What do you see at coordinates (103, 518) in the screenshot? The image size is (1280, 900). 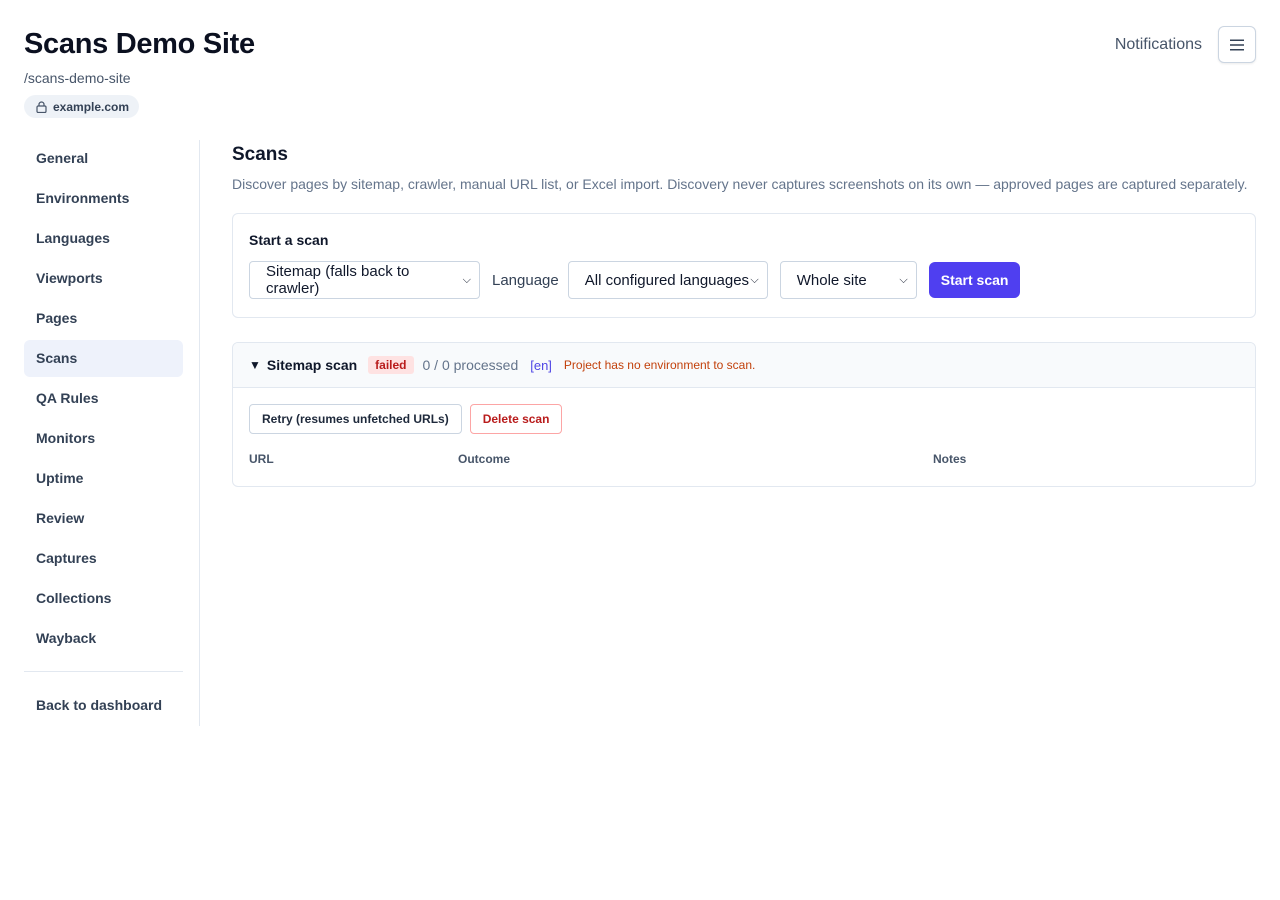 I see `sidebar-item-review: Review` at bounding box center [103, 518].